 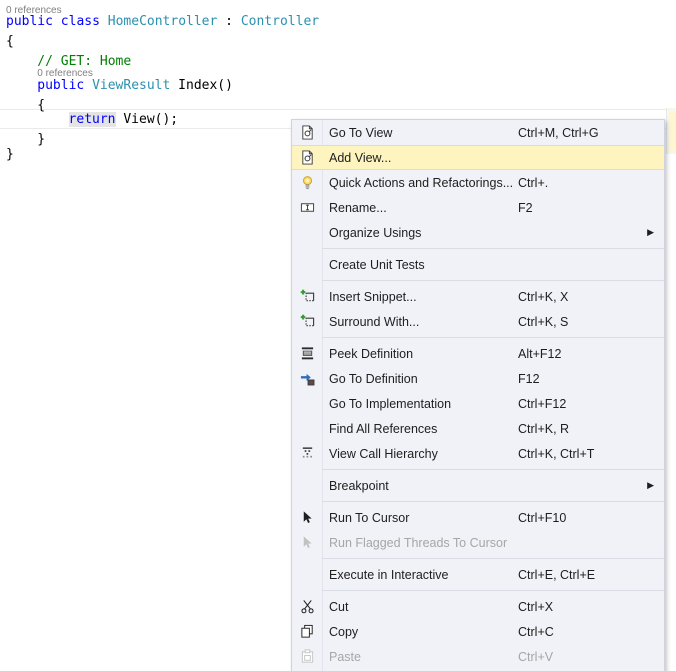 I want to click on menu-item-shortcut: Ctrl+K, S, so click(x=543, y=321).